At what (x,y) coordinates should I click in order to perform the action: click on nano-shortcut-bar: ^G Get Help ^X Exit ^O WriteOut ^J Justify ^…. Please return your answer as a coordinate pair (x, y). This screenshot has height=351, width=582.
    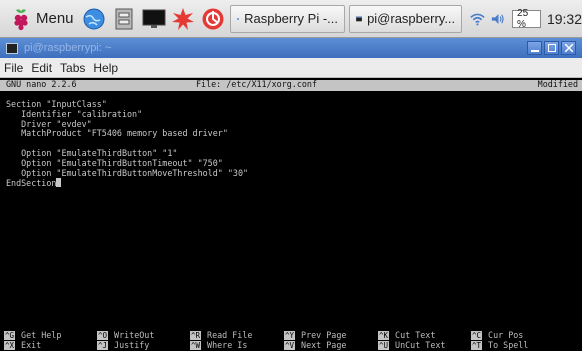
    Looking at the image, I should click on (293, 340).